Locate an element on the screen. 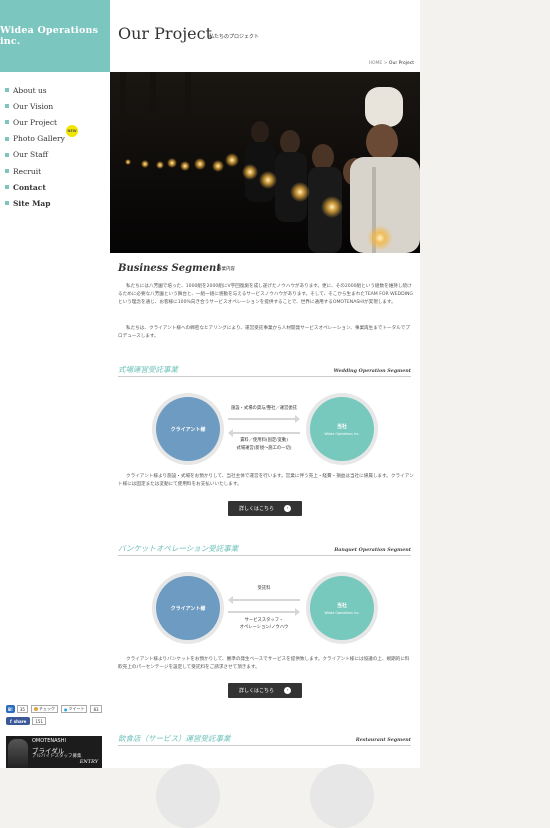 This screenshot has width=550, height=828. nav-item-contact: Contact is located at coordinates (35, 187).